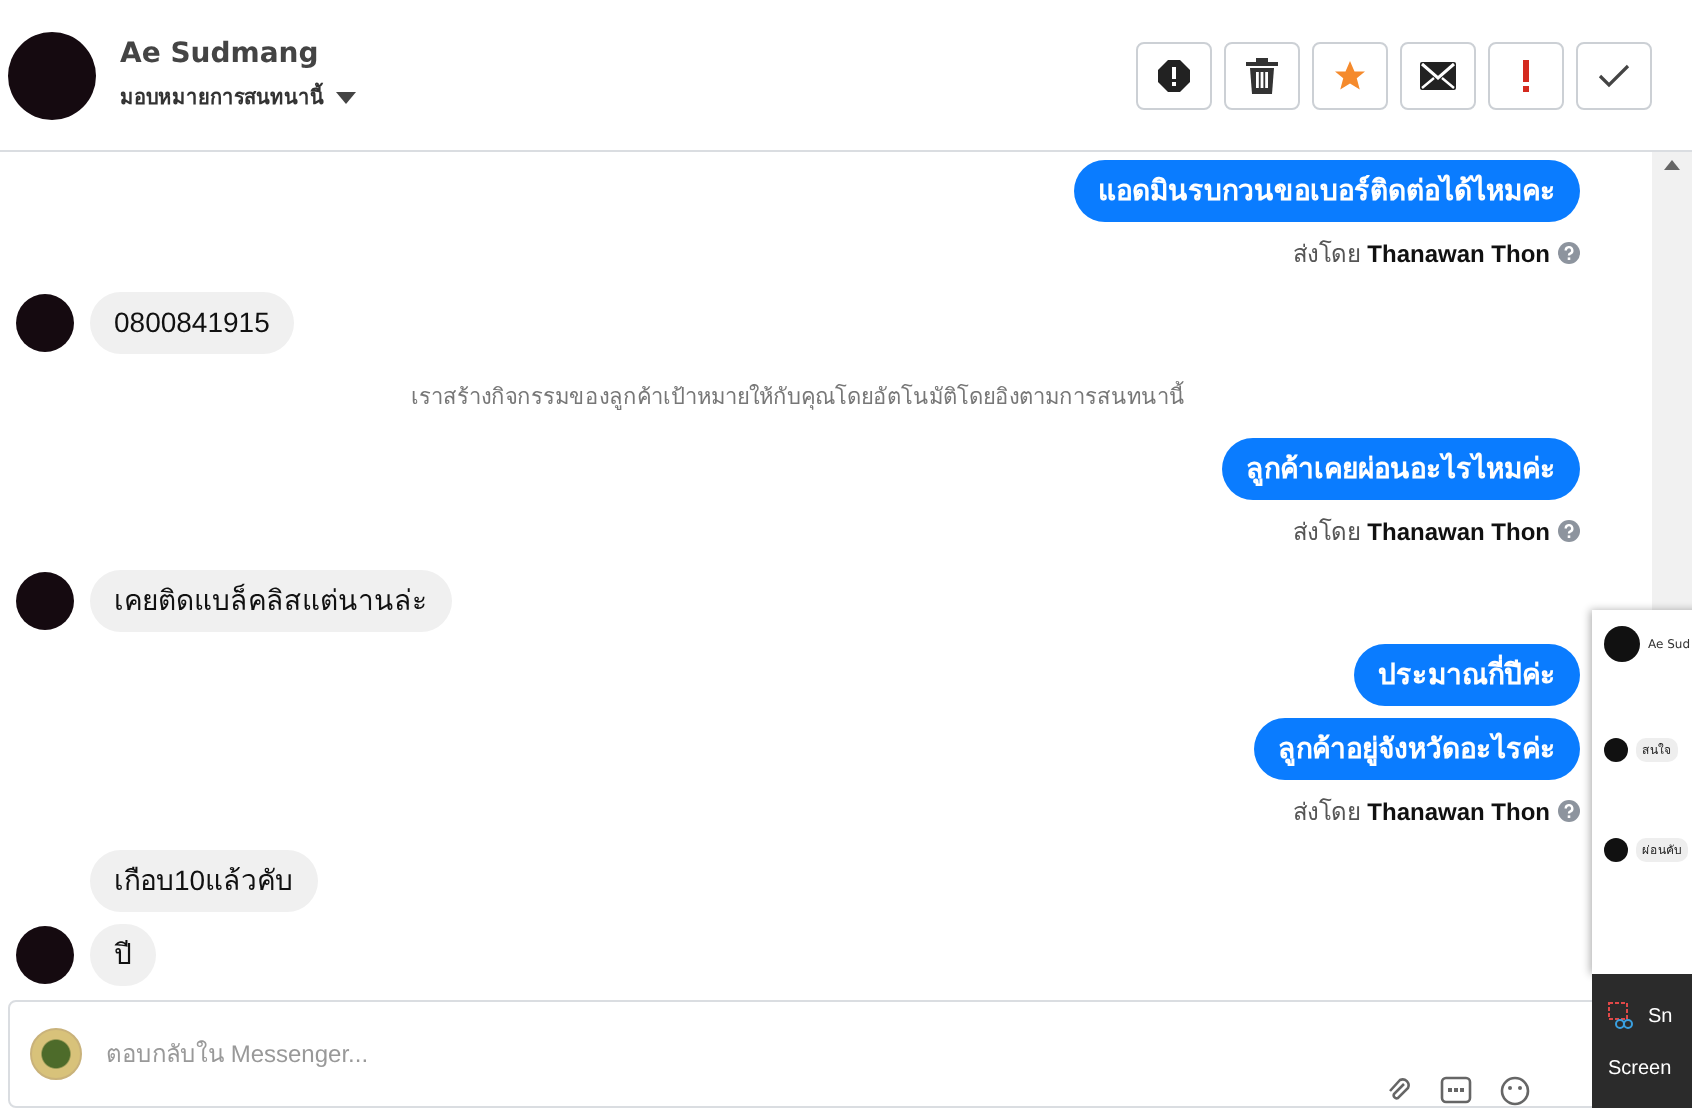 This screenshot has height=1108, width=1692. What do you see at coordinates (1417, 749) in the screenshot?
I see `sent-message: ลูกค้าอยู่จังหวัดอะไรค่ะ` at bounding box center [1417, 749].